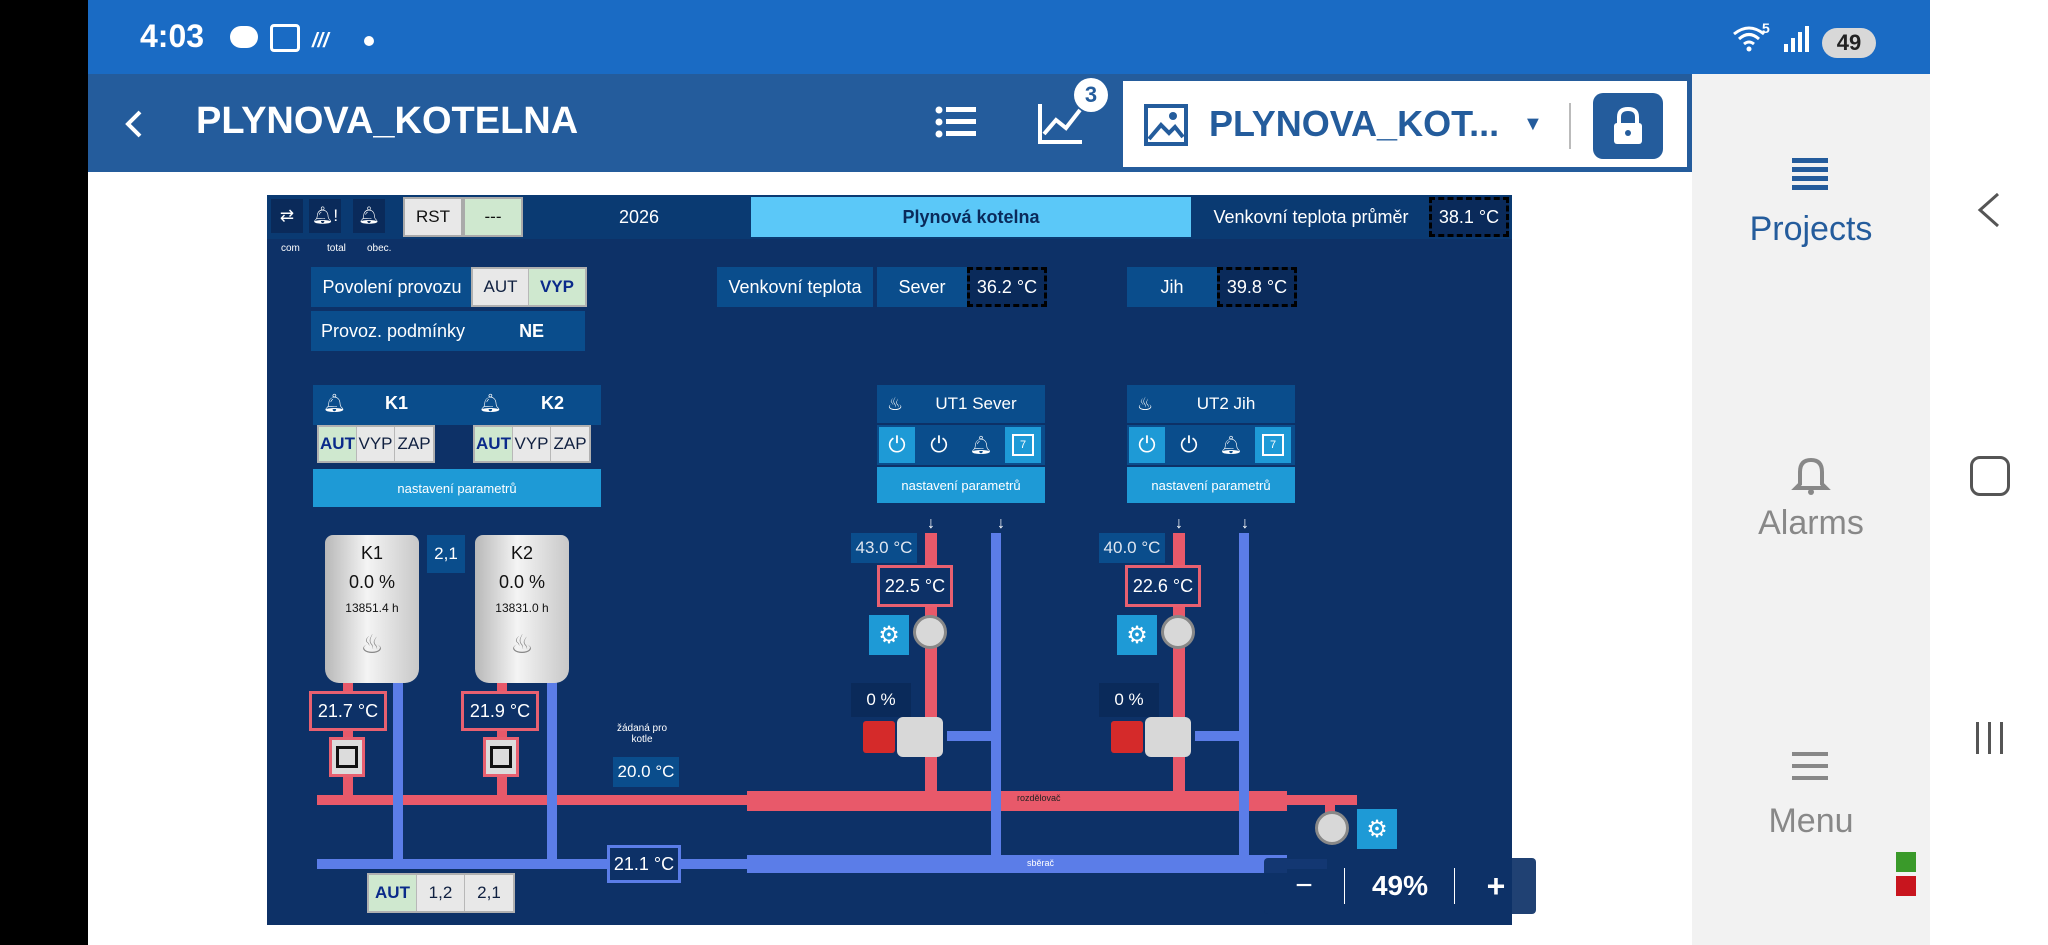 The height and width of the screenshot is (945, 2048). I want to click on project-select: PLYNOVA_KOT... ▼, so click(1405, 124).